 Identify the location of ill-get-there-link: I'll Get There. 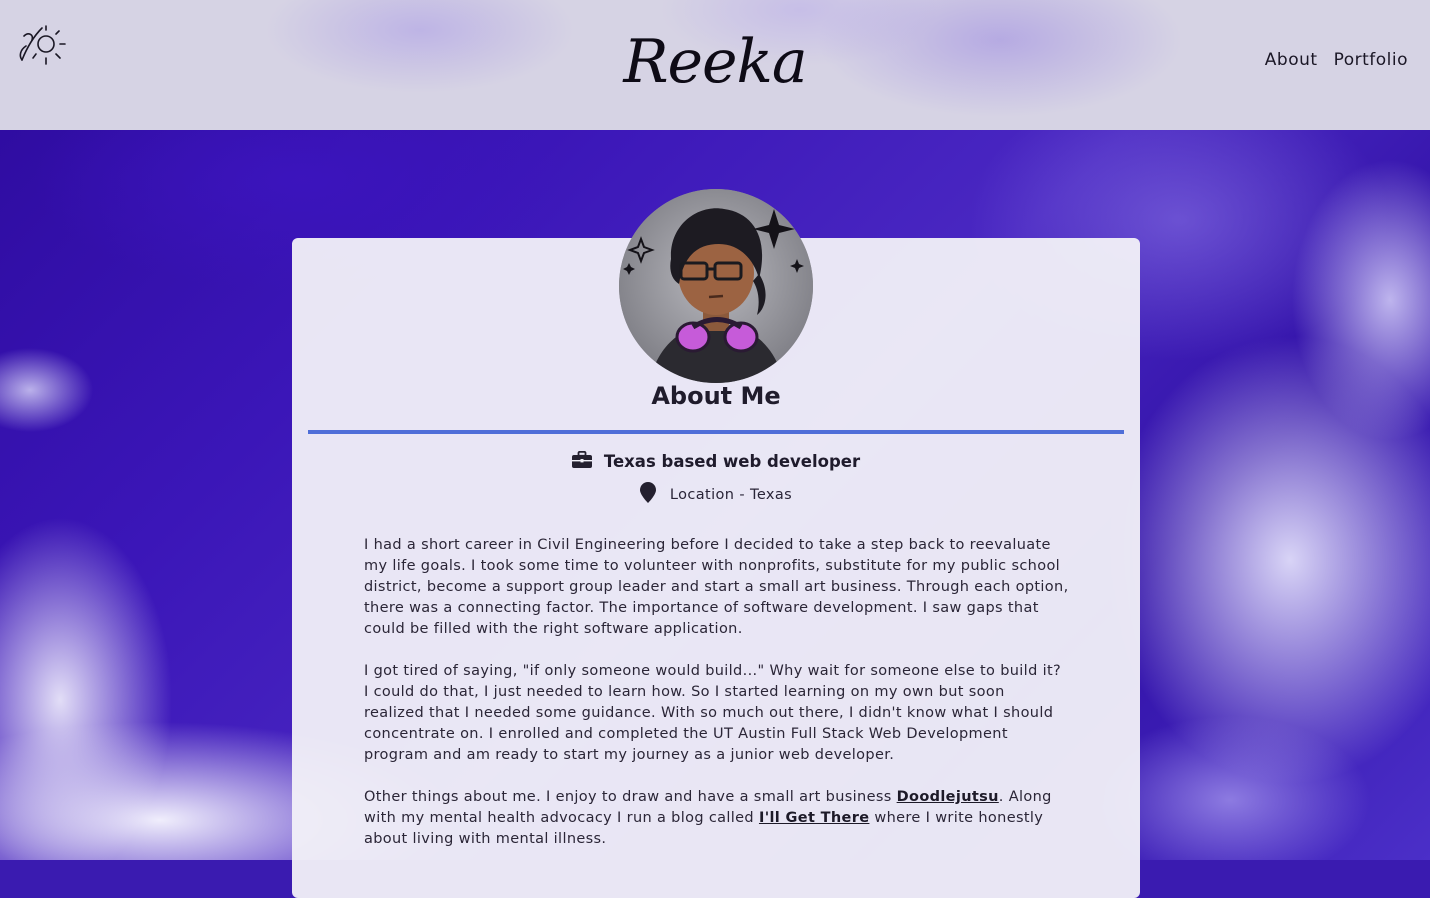
(814, 818).